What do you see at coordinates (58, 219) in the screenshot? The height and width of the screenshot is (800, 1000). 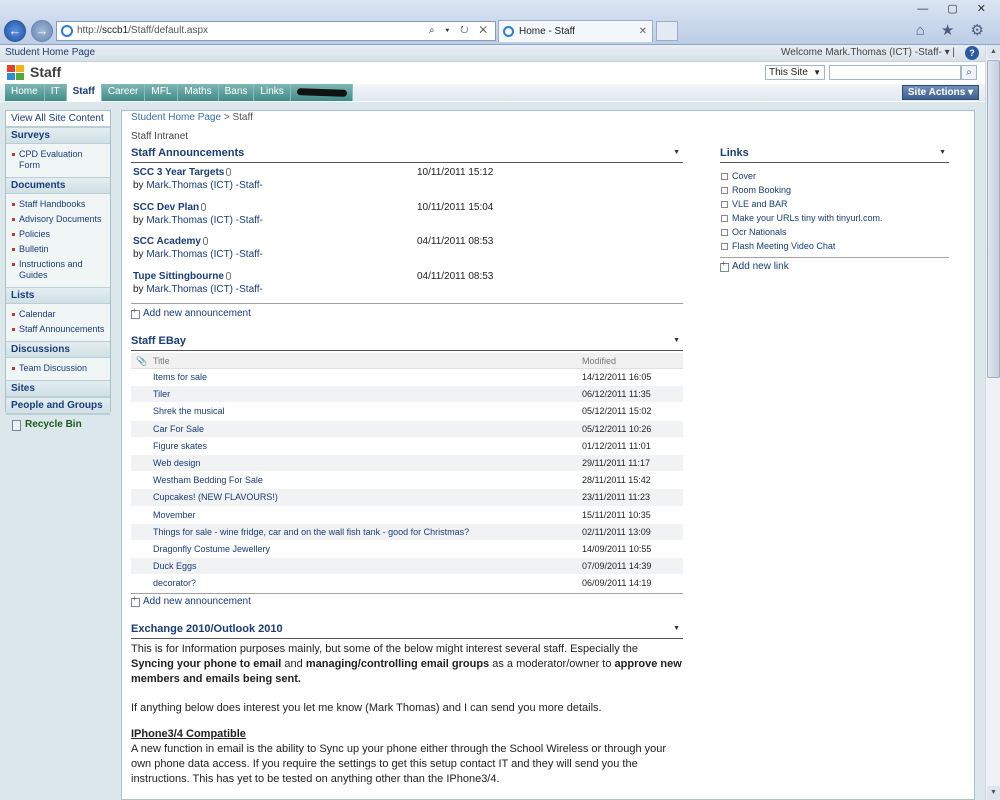 I see `quick-launch-item: Advisory Documents` at bounding box center [58, 219].